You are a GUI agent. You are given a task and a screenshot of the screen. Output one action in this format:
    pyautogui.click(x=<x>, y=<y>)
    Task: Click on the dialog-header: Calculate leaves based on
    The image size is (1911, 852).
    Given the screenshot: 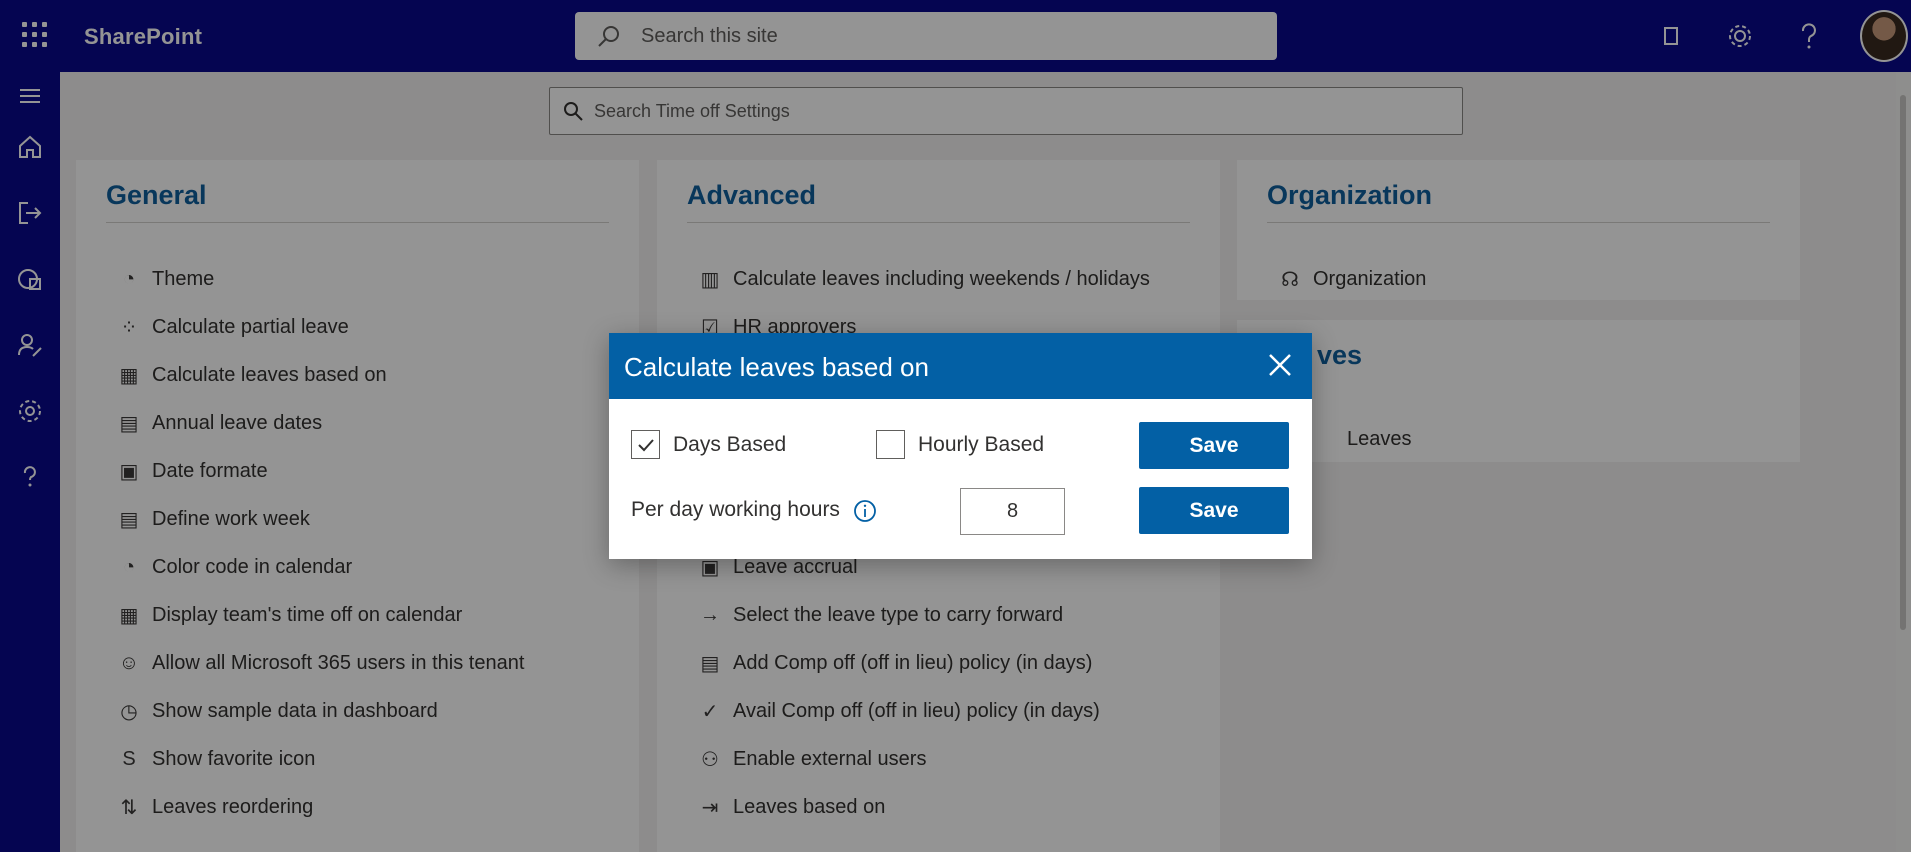 What is the action you would take?
    pyautogui.click(x=960, y=366)
    